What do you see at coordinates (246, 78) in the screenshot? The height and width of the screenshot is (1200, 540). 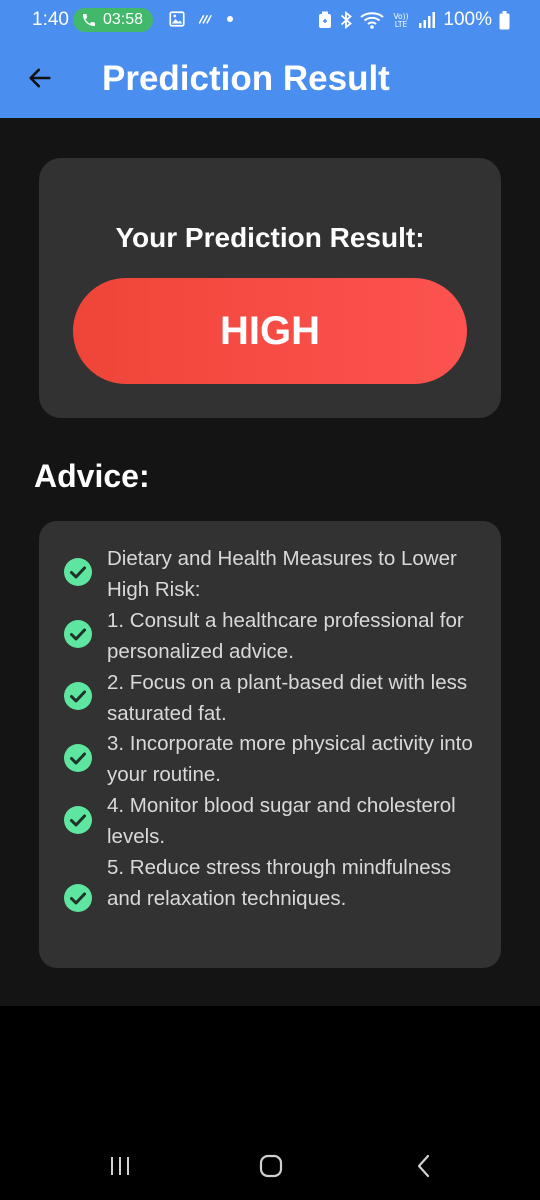 I see `page-title: Prediction Result` at bounding box center [246, 78].